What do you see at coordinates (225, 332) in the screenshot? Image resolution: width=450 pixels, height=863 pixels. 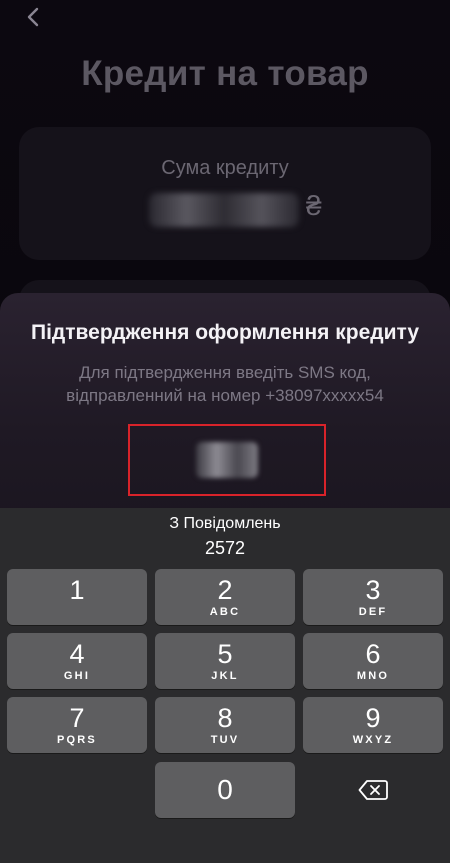 I see `sheet-title: Підтвердження оформлення кредиту` at bounding box center [225, 332].